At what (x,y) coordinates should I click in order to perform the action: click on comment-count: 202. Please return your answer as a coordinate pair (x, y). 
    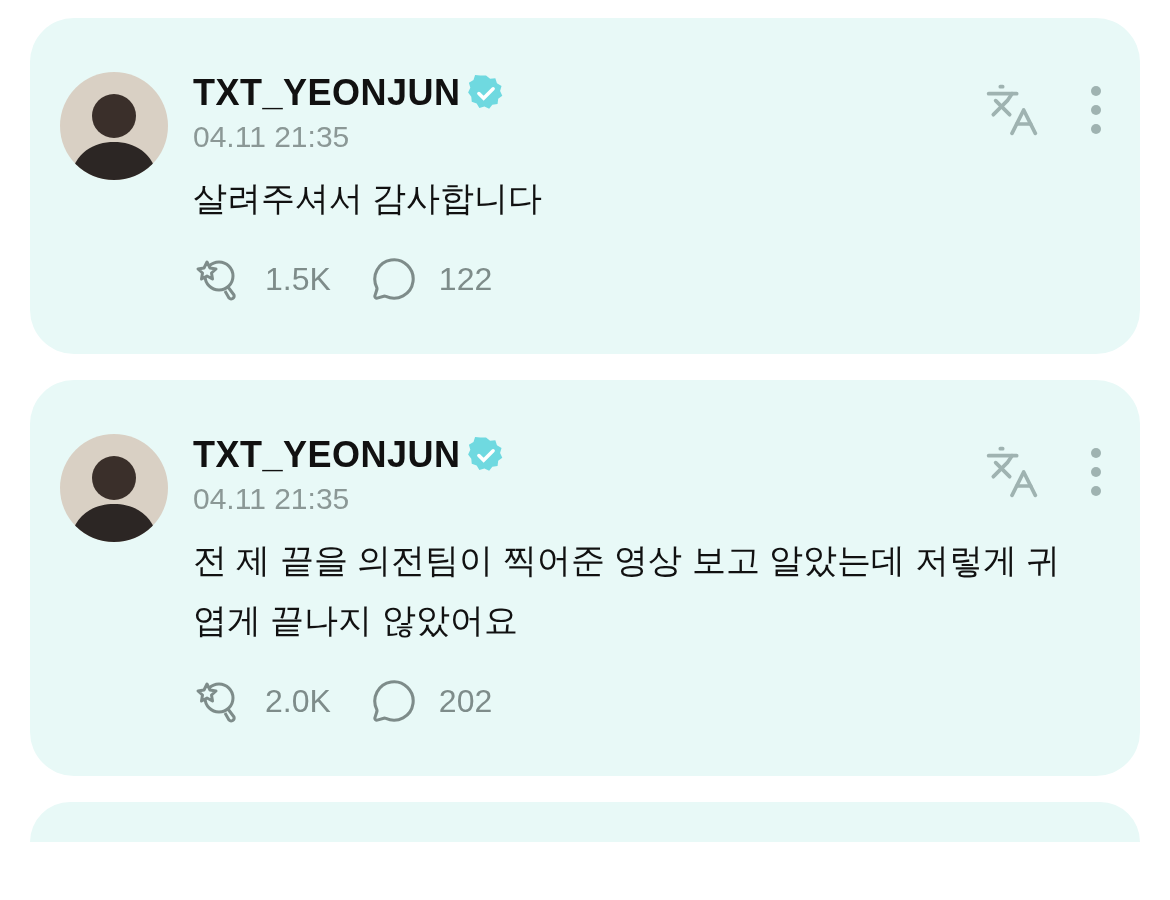
    Looking at the image, I should click on (465, 701).